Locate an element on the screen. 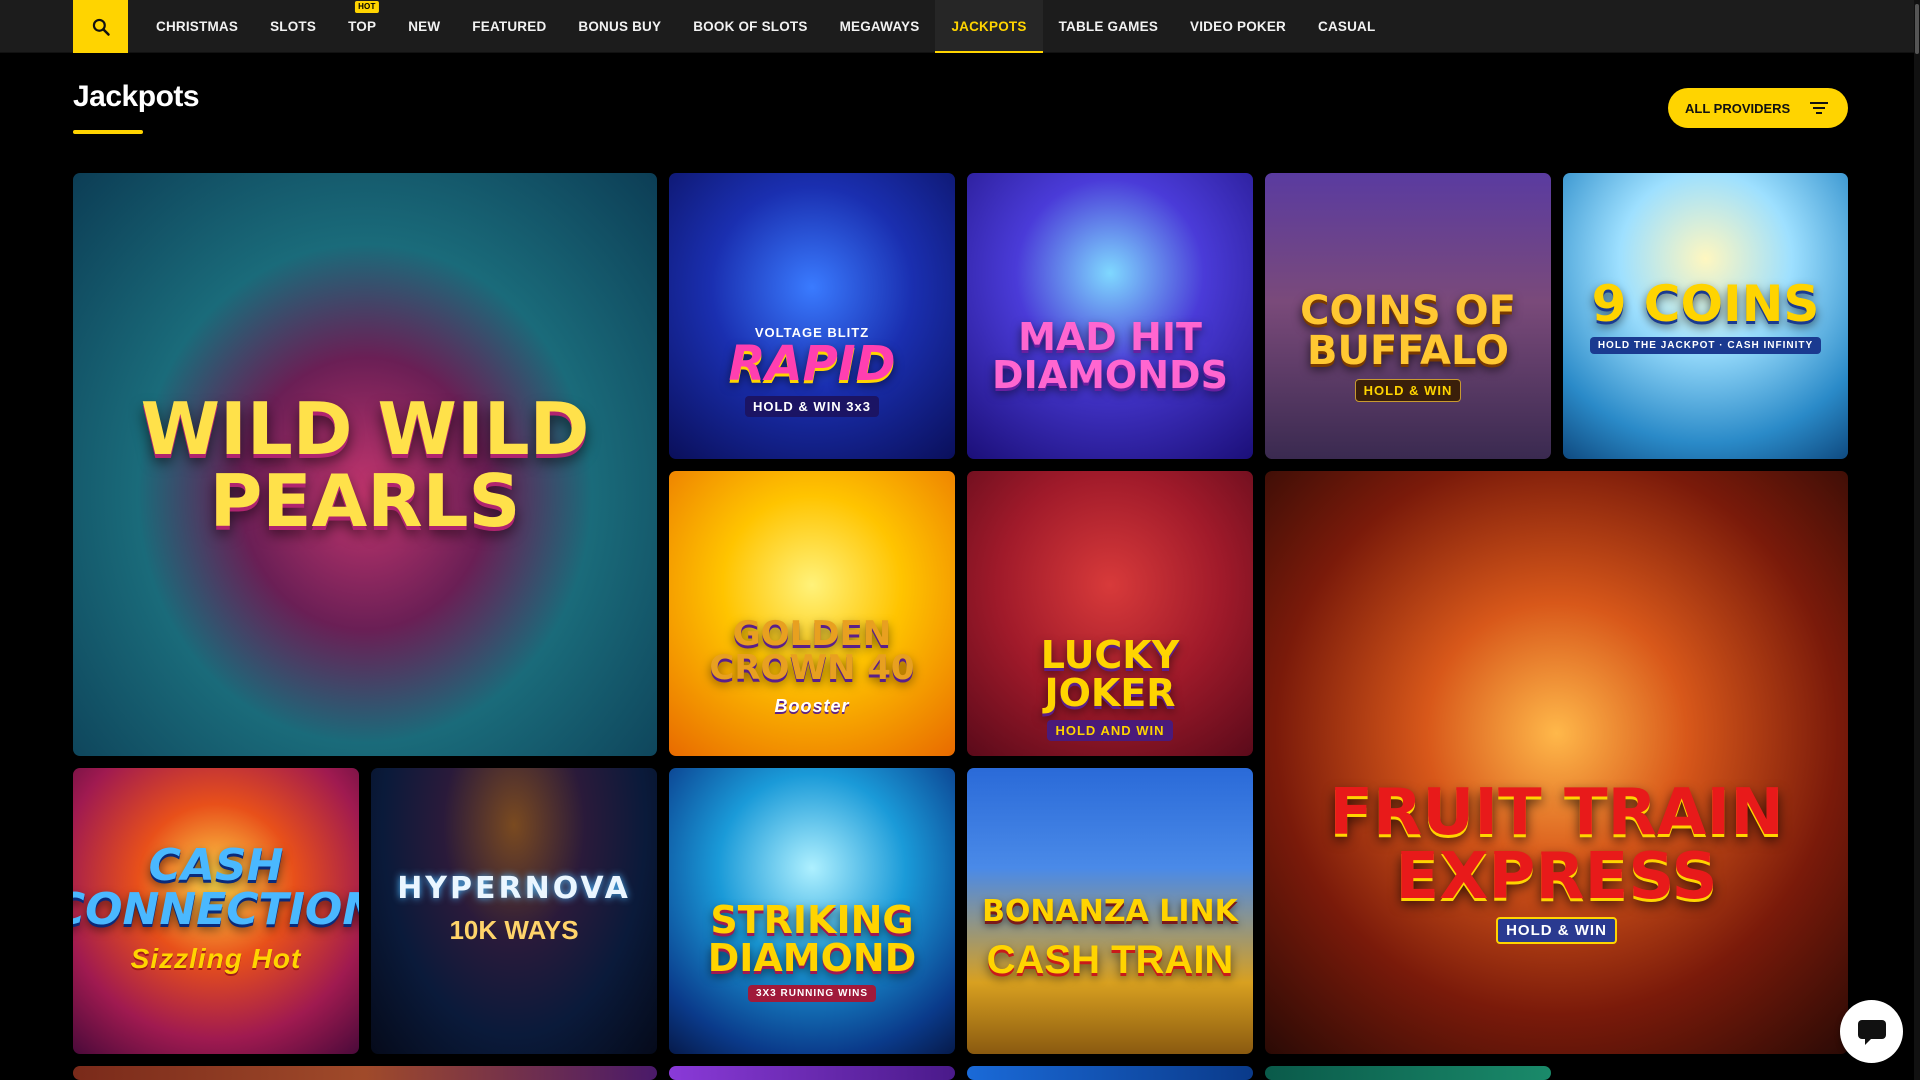  all-providers-button: ALL PROVIDERS is located at coordinates (1758, 108).